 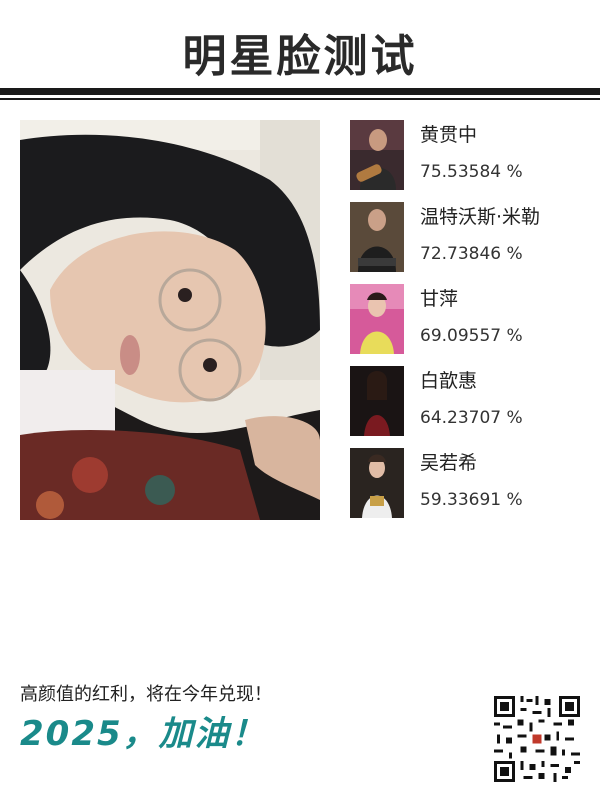 I want to click on similarity-score: 69.09557 %, so click(x=471, y=336).